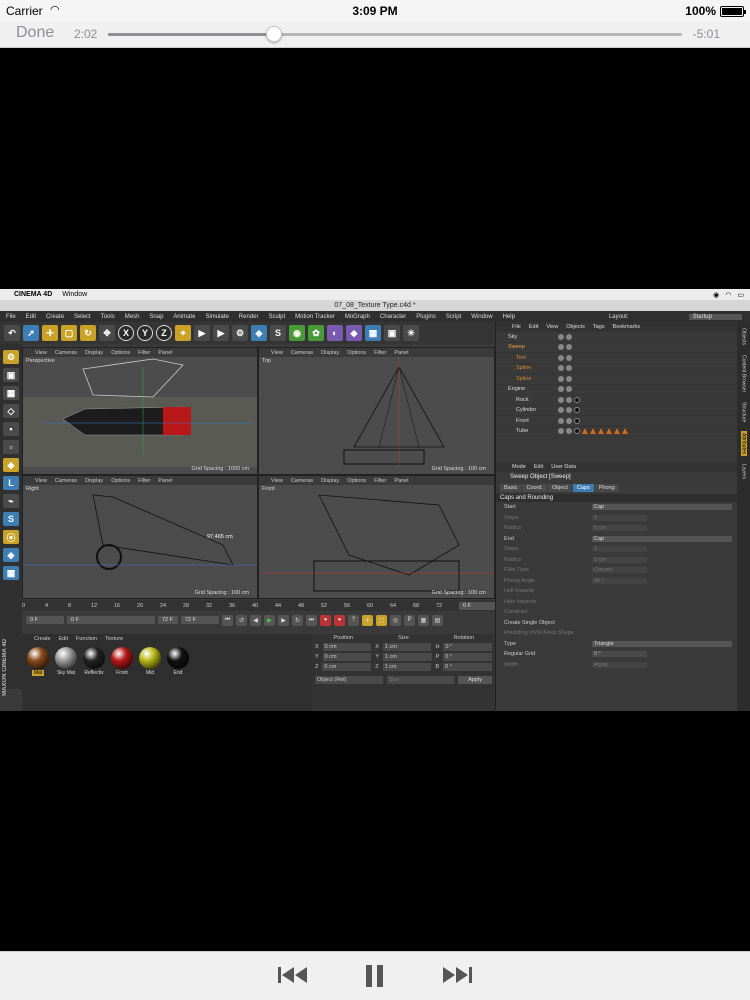 The height and width of the screenshot is (1000, 750). I want to click on side-tab: Content Browser, so click(744, 373).